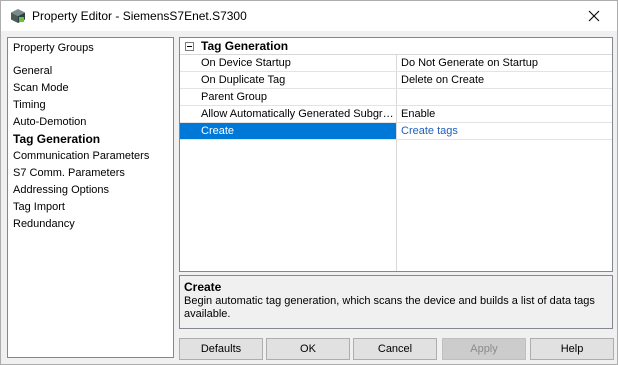 The width and height of the screenshot is (618, 365). I want to click on property-name: On Duplicate Tag, so click(288, 80).